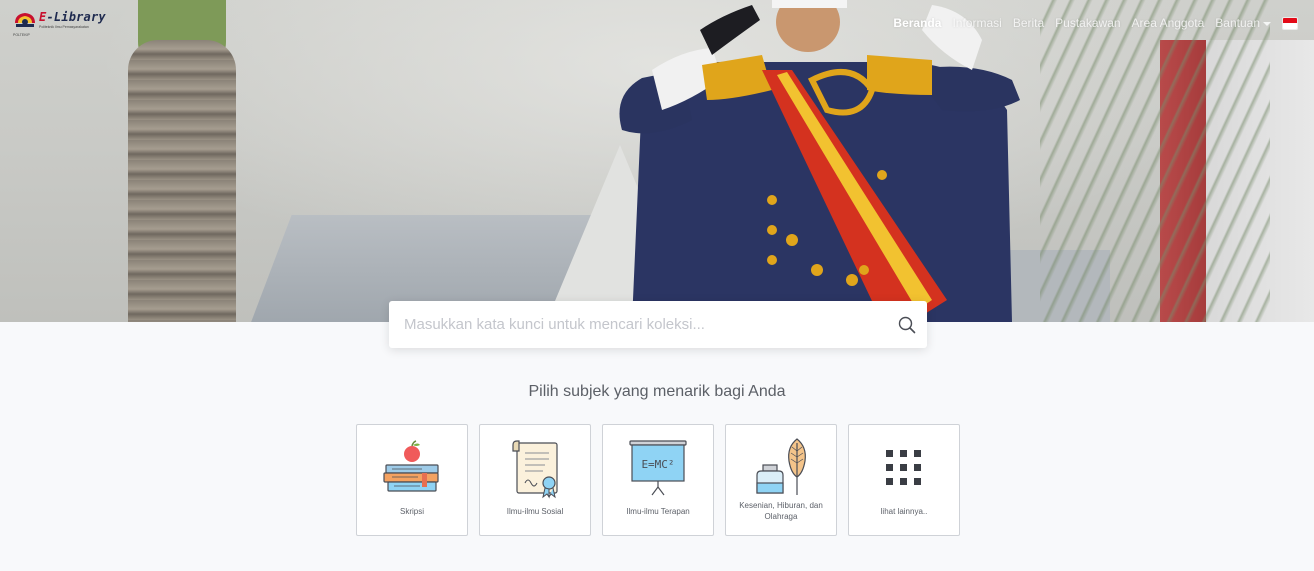  Describe the element at coordinates (976, 23) in the screenshot. I see `nav-item-informasi: Informasi` at that location.